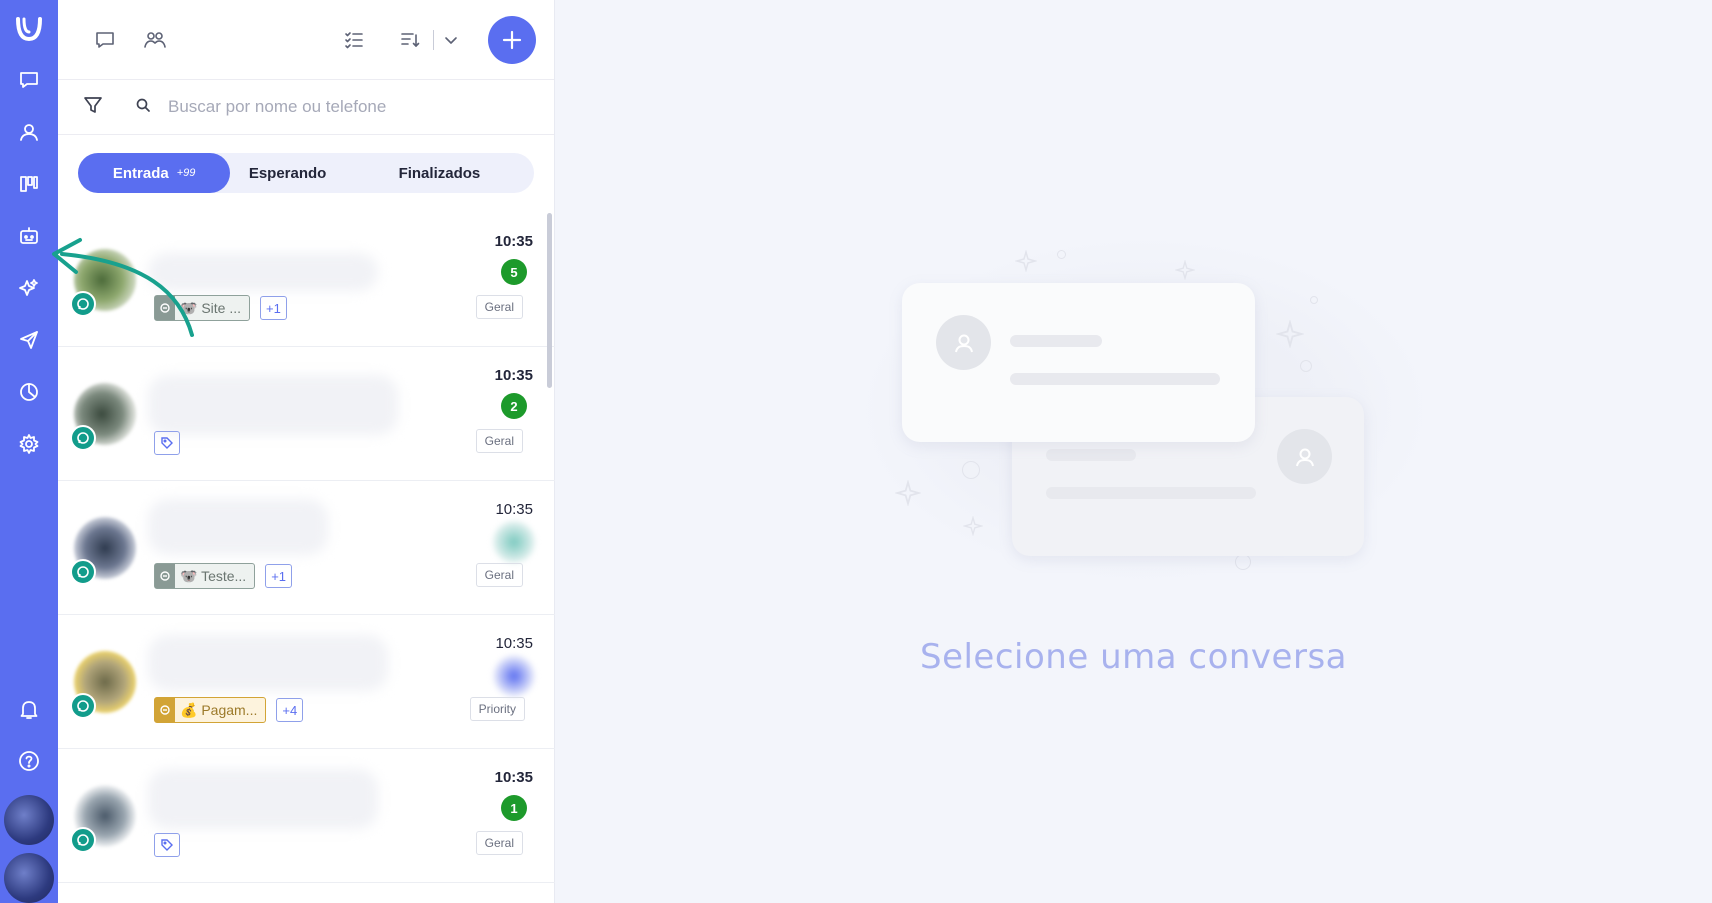 This screenshot has width=1712, height=903. I want to click on list-scrollbar, so click(549, 300).